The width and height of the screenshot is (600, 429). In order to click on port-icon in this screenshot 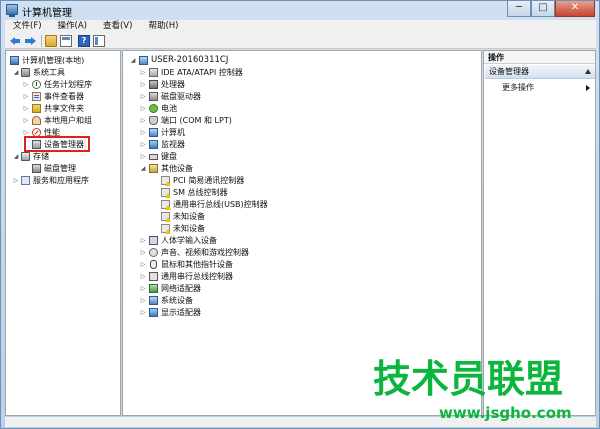, I will do `click(153, 120)`.